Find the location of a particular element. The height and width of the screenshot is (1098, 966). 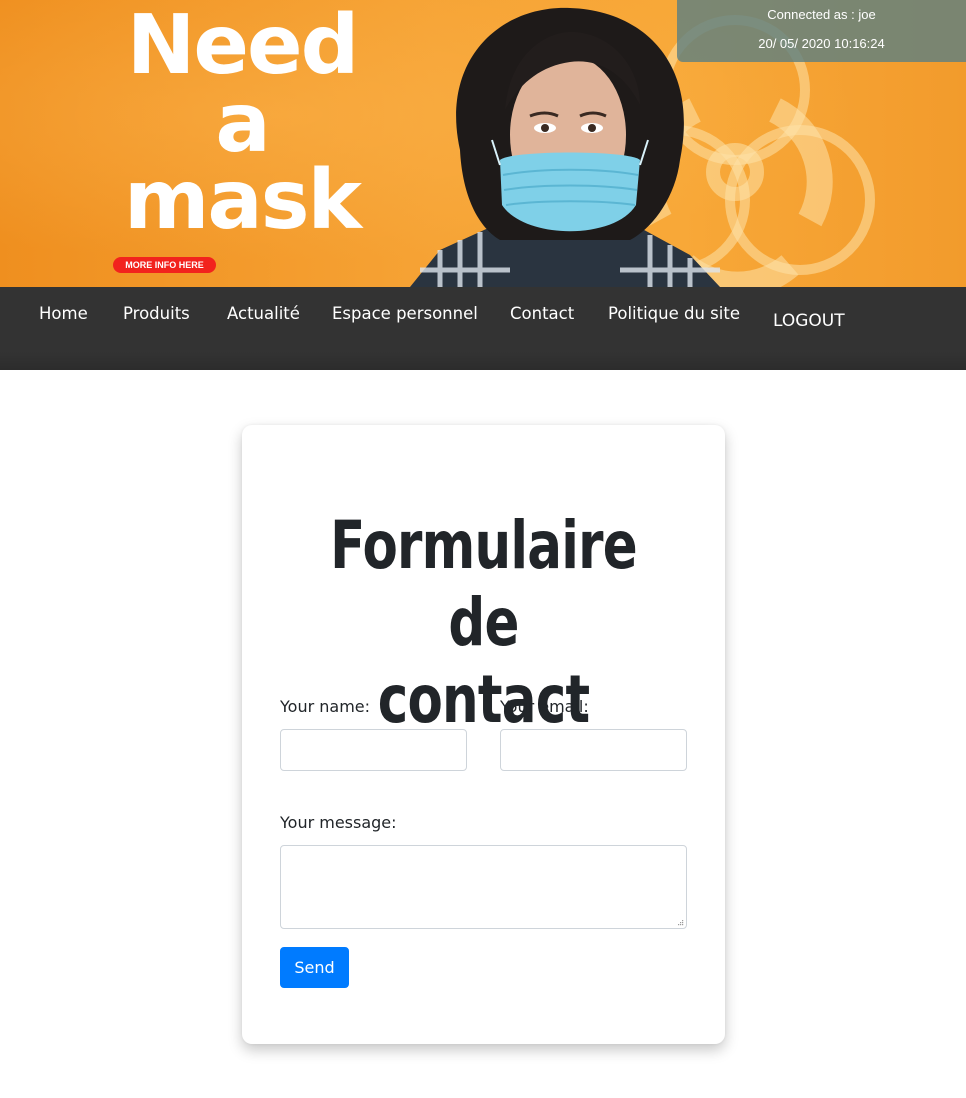

resize-grip-icon is located at coordinates (680, 922).